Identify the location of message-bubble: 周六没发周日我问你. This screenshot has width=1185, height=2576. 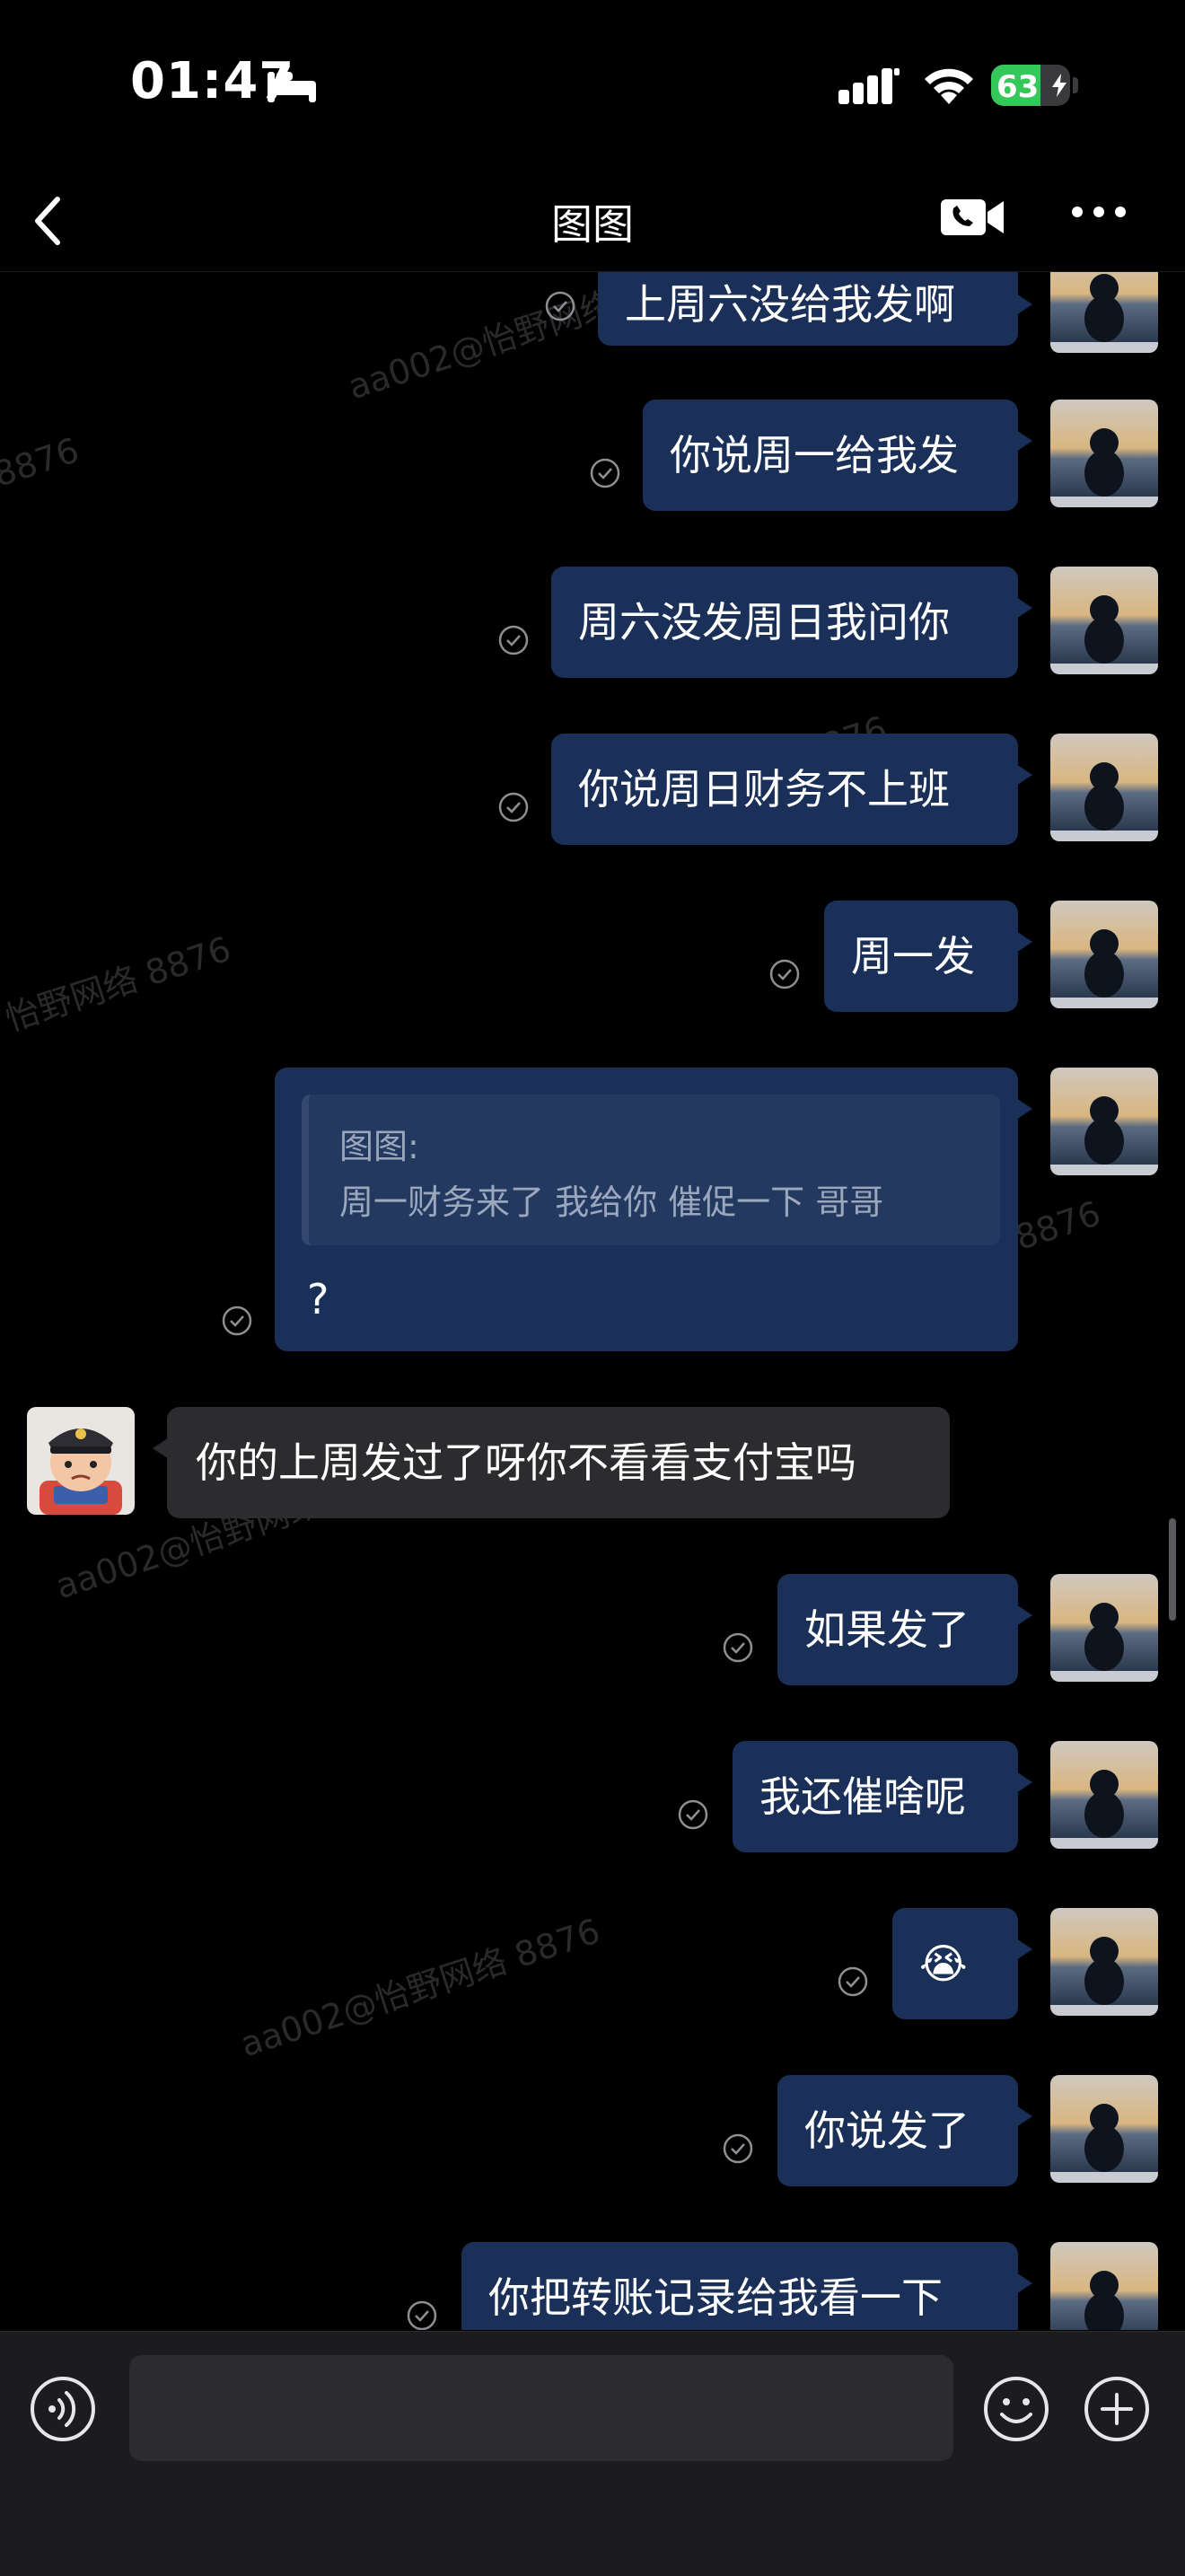
(791, 622).